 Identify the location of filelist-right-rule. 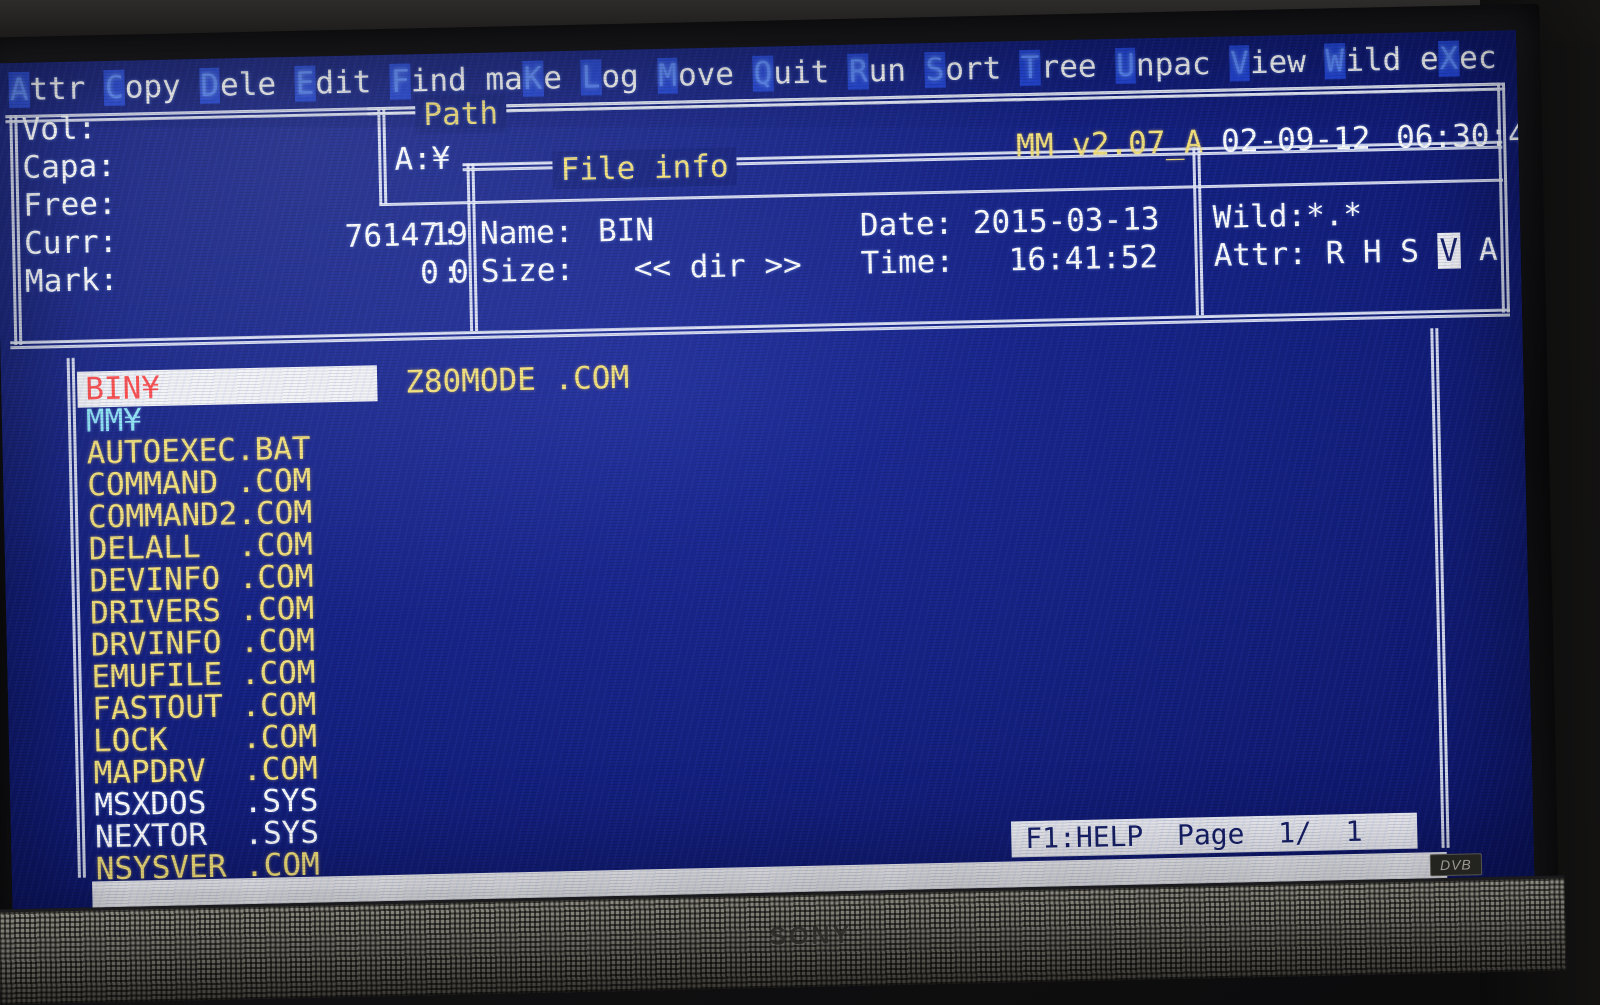
(1437, 588).